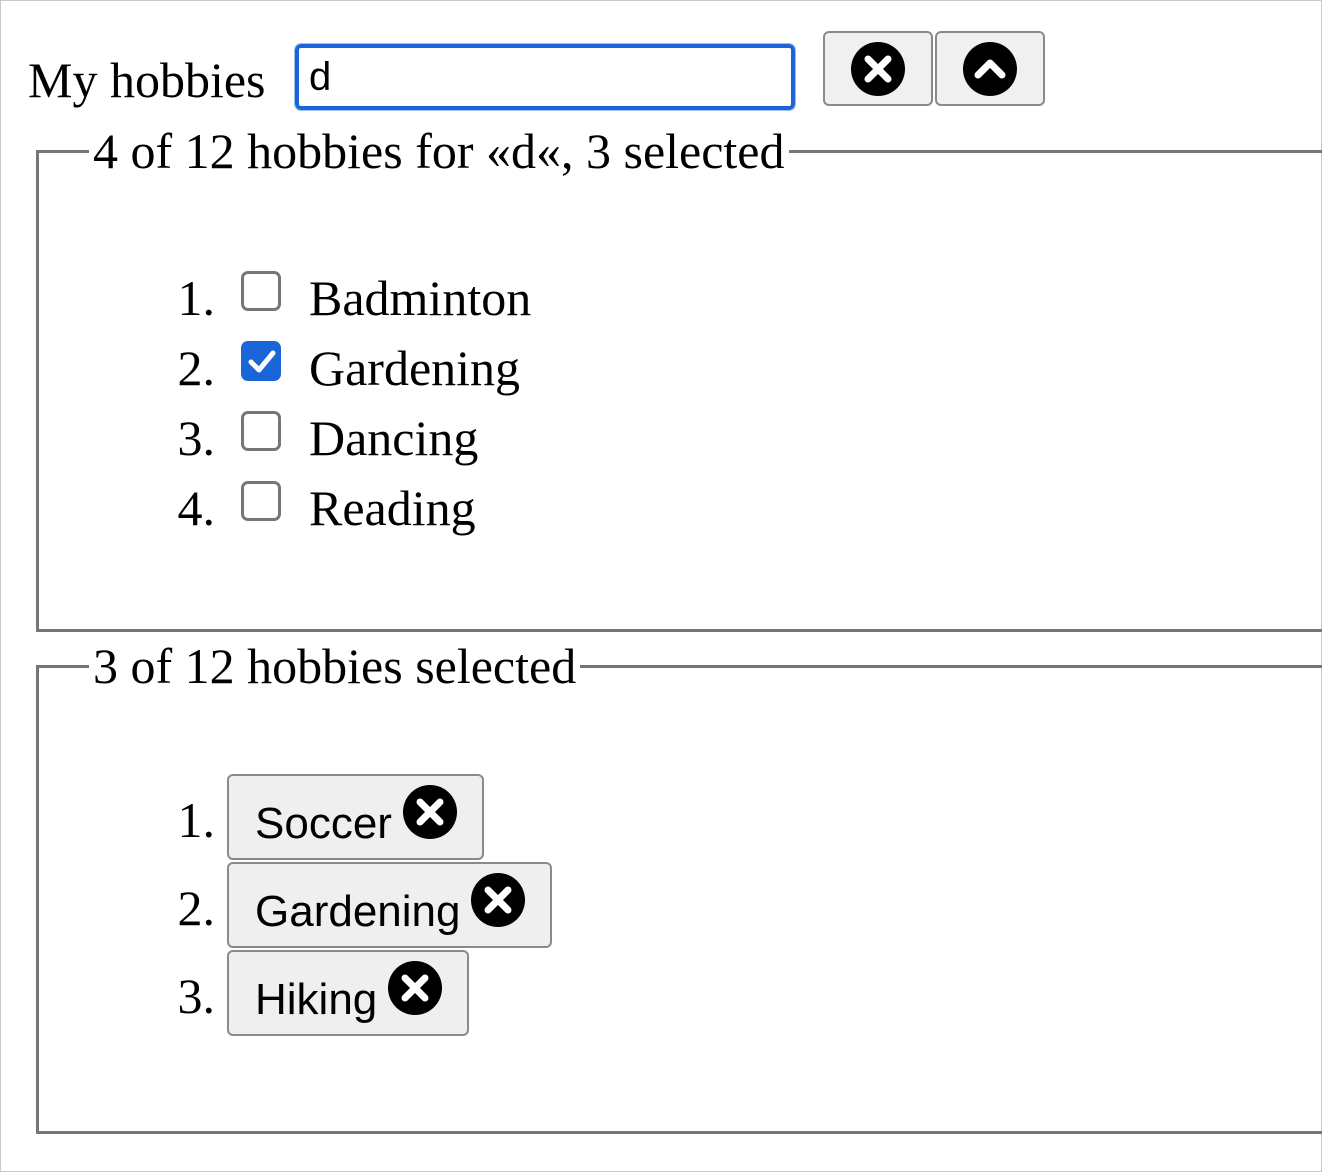 This screenshot has height=1172, width=1322. Describe the element at coordinates (261, 291) in the screenshot. I see `result-checkbox-badminton` at that location.